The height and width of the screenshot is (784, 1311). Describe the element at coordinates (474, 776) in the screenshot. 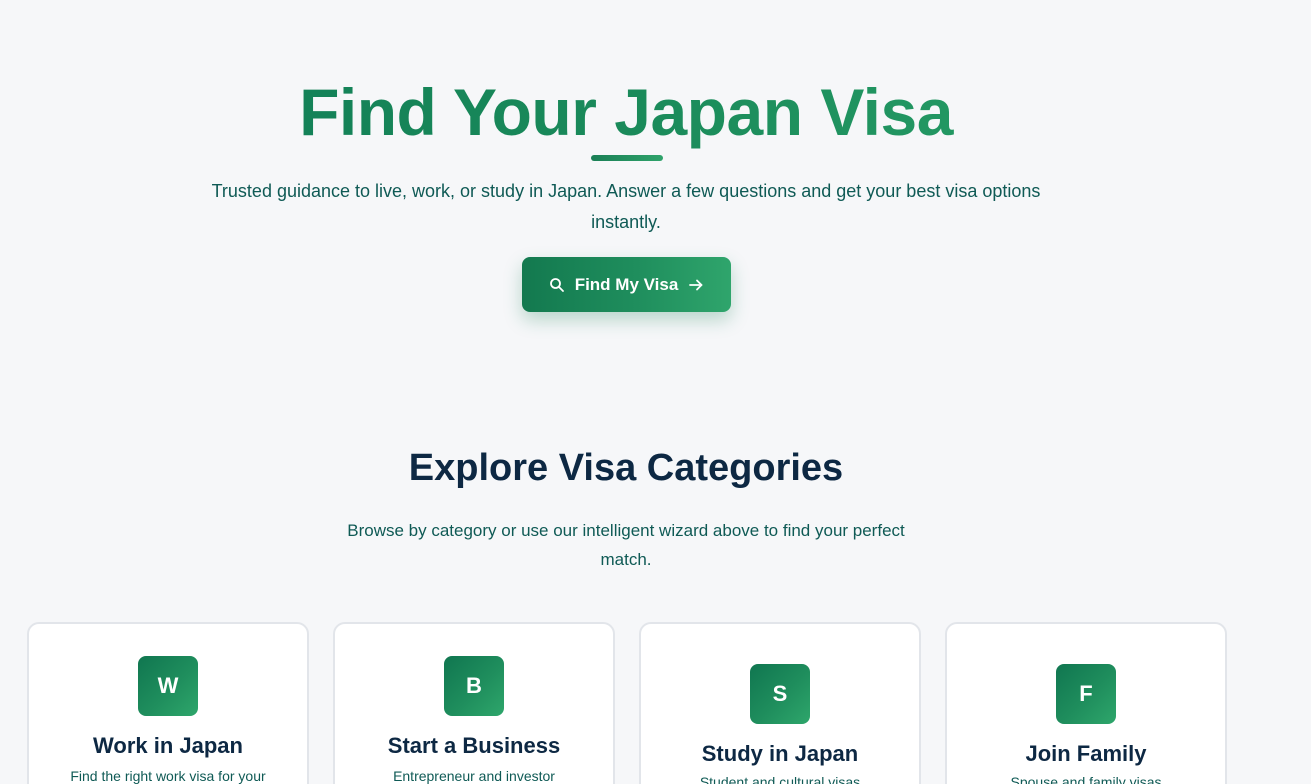

I see `card-description: Entrepreneur and investor` at that location.